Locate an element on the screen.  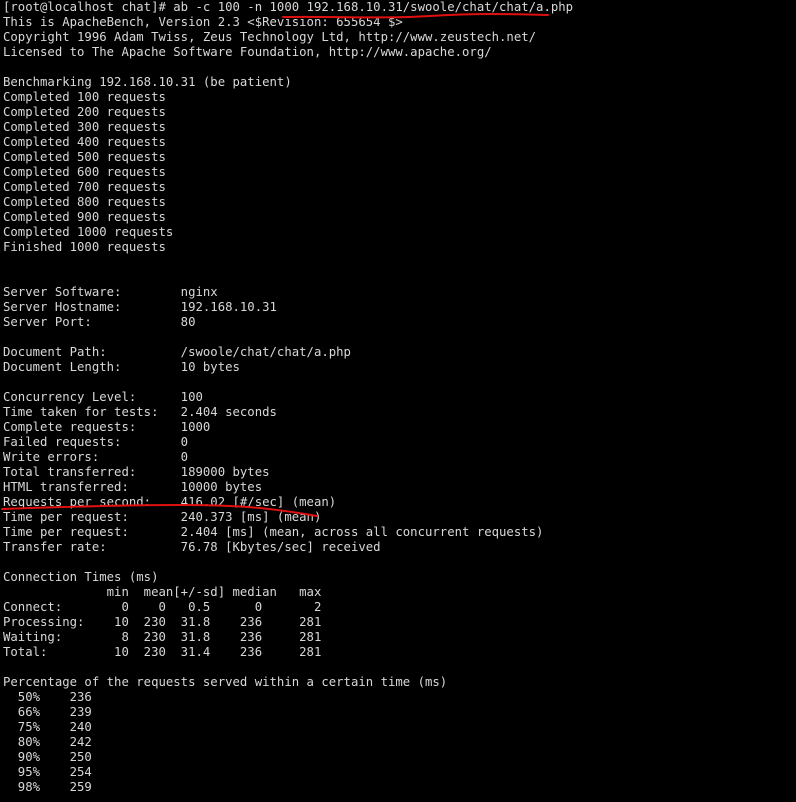
failed-requests-line: Failed requests: 0 is located at coordinates (96, 442).